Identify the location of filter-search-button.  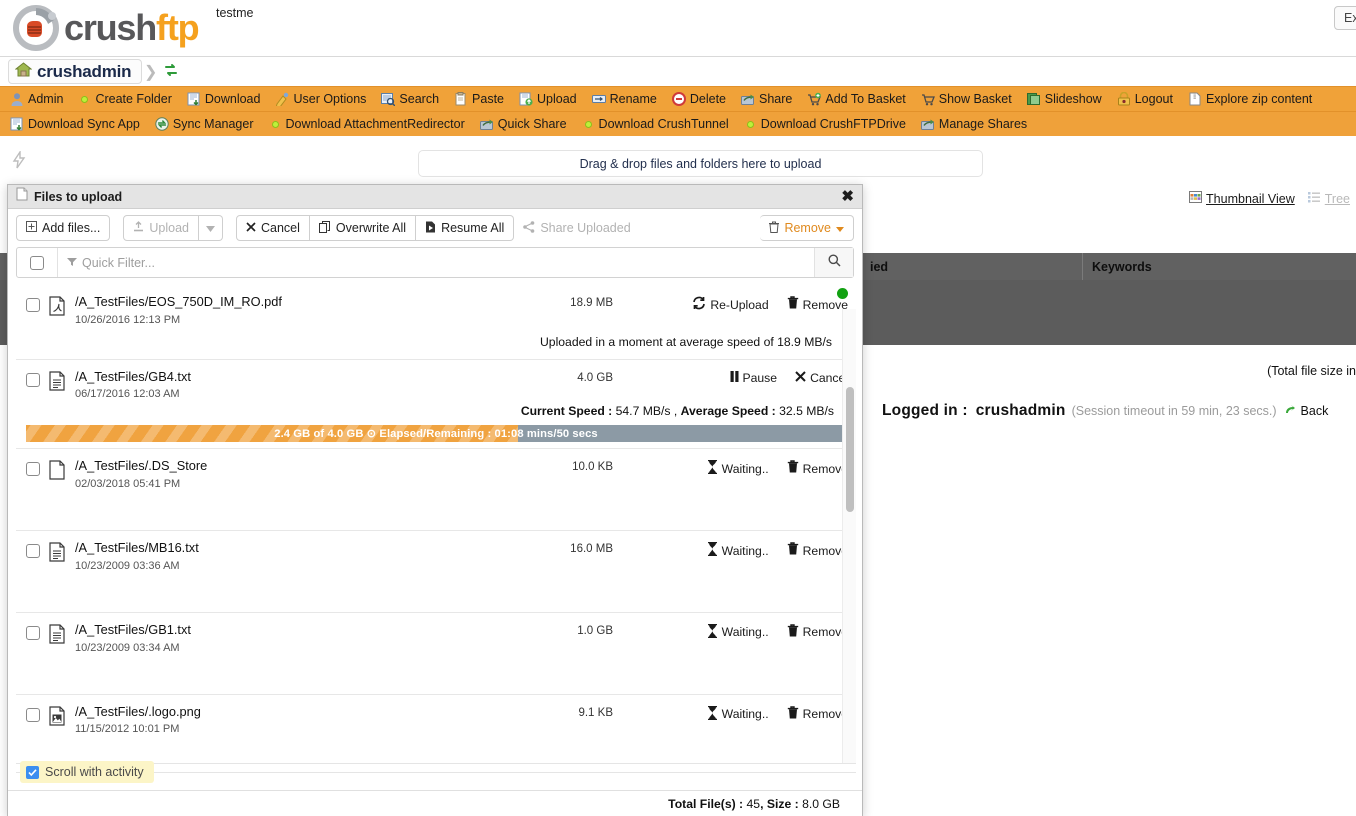
(833, 262).